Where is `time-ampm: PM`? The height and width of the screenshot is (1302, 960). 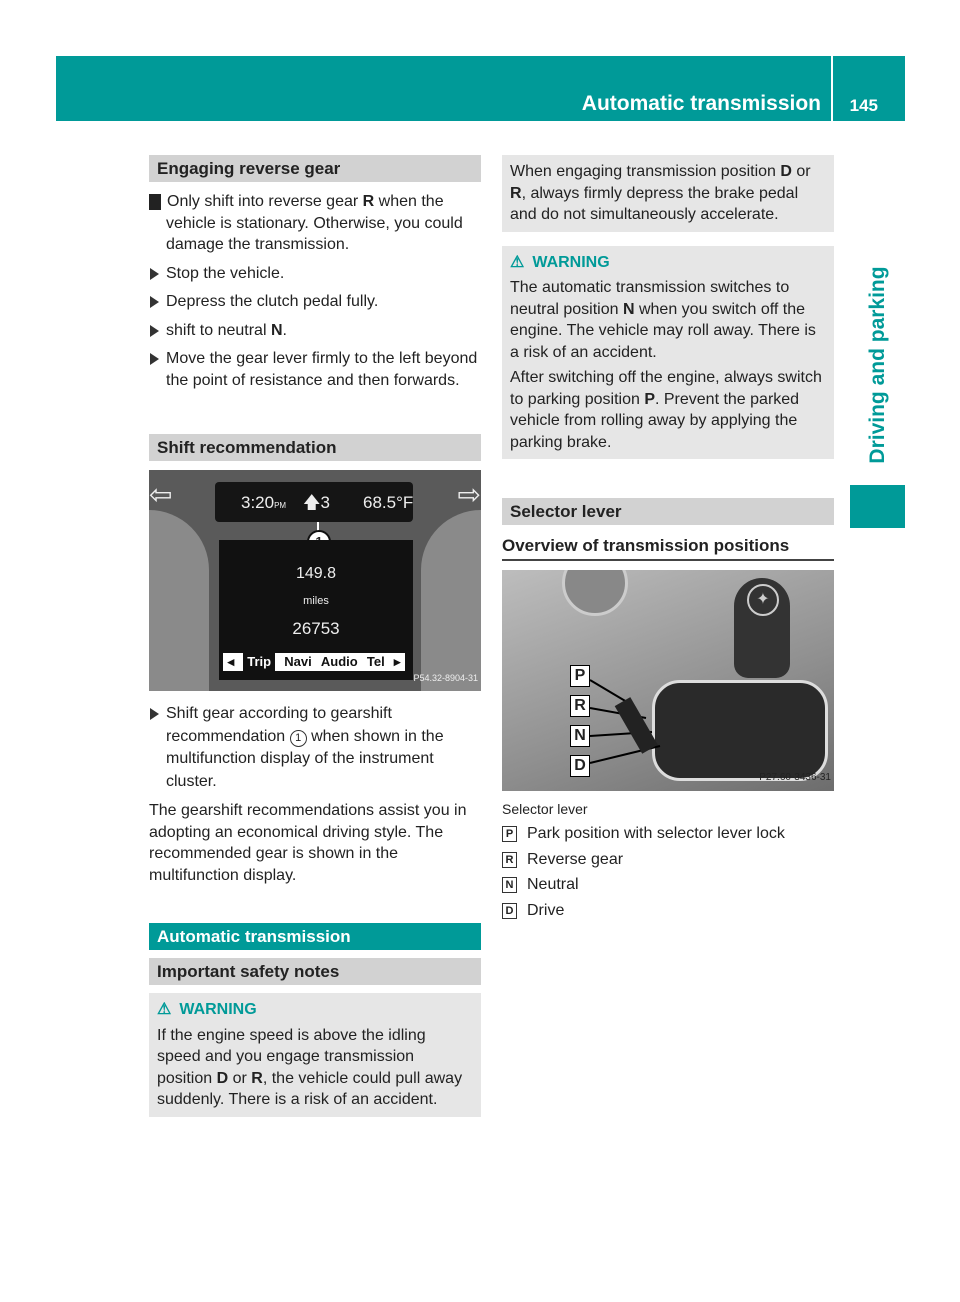
time-ampm: PM is located at coordinates (280, 505).